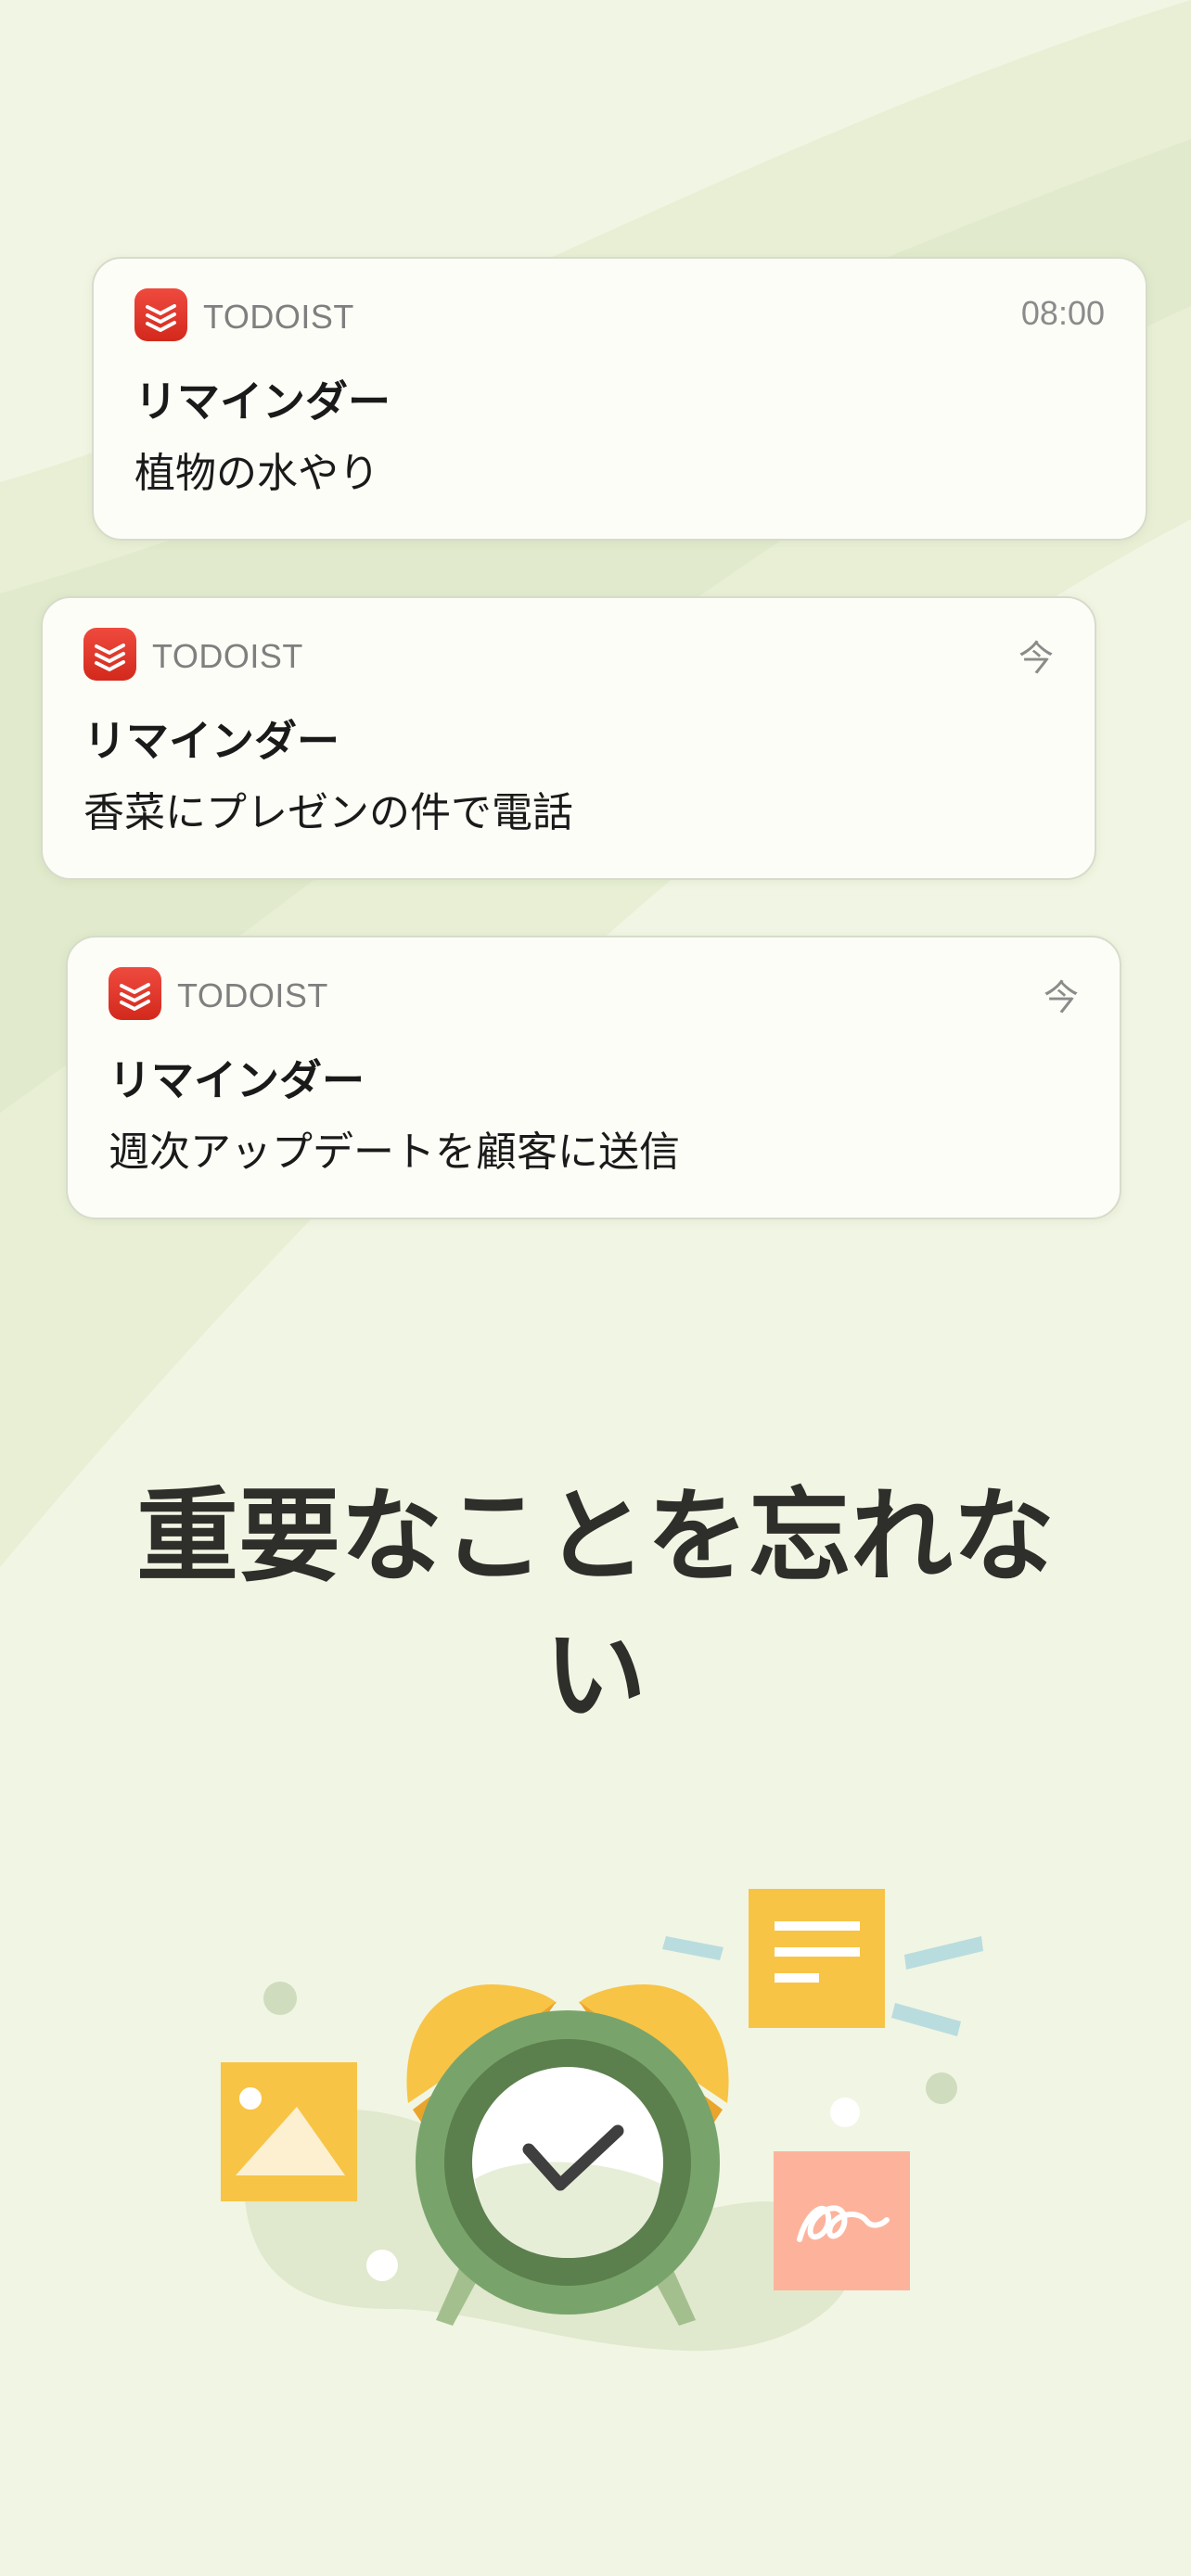 The height and width of the screenshot is (2576, 1191). I want to click on notification-time: 08:00, so click(1062, 313).